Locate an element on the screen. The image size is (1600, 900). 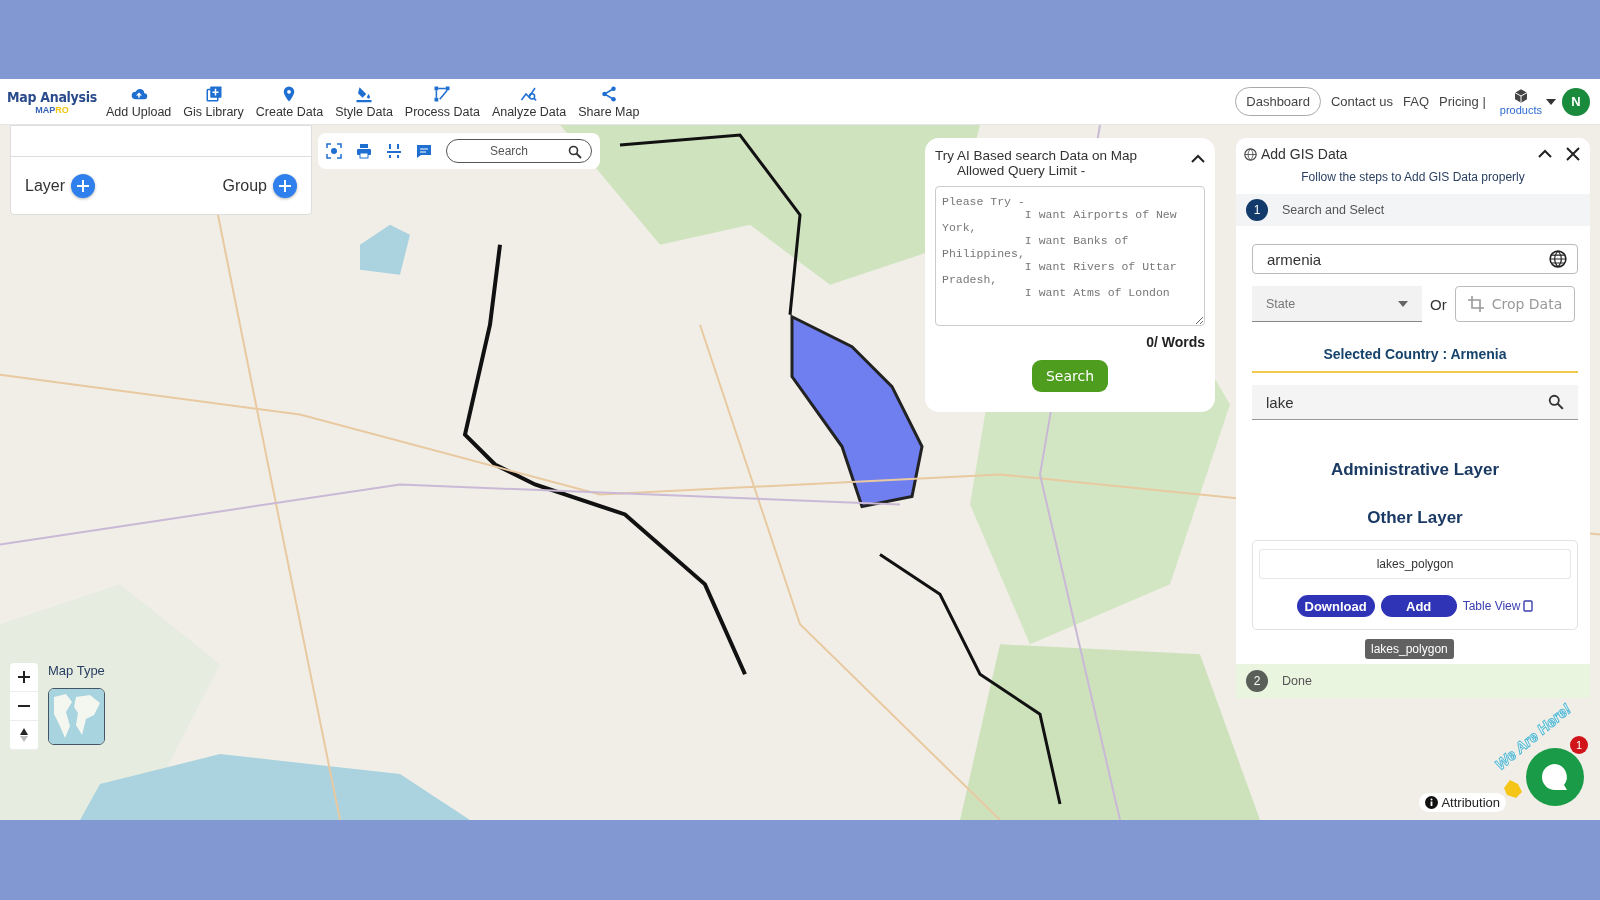
comment-icon is located at coordinates (424, 151).